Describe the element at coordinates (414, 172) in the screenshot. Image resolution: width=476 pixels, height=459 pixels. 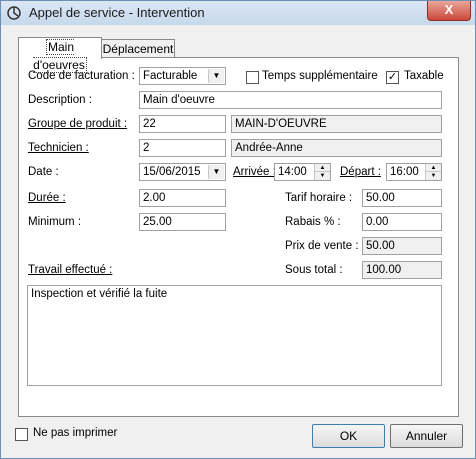
I see `depart-time-input: 16:00 ▲ ▼` at that location.